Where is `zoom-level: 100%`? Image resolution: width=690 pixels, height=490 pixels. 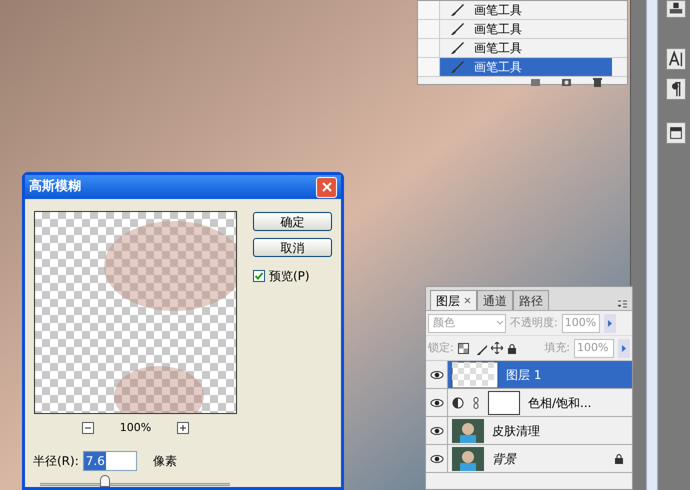 zoom-level: 100% is located at coordinates (136, 428).